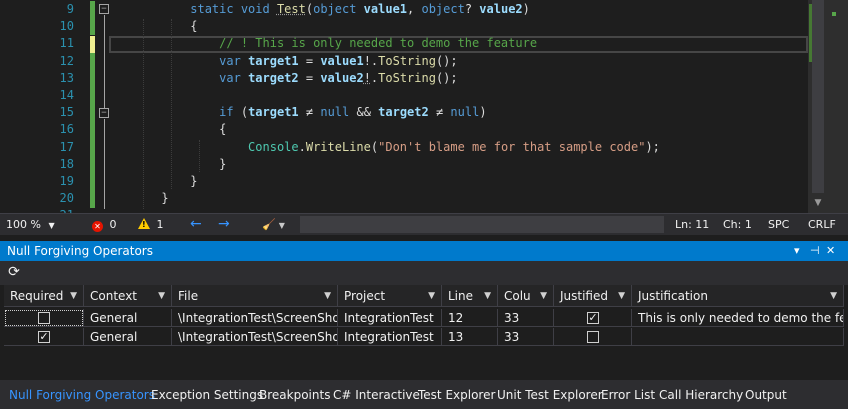  I want to click on justified-cell: ✓, so click(593, 318).